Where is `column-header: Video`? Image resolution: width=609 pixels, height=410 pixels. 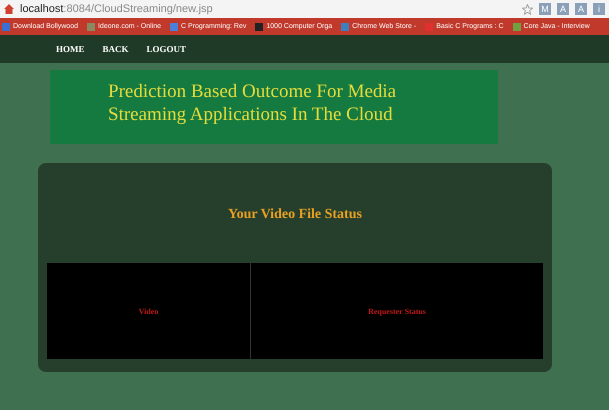 column-header: Video is located at coordinates (149, 312).